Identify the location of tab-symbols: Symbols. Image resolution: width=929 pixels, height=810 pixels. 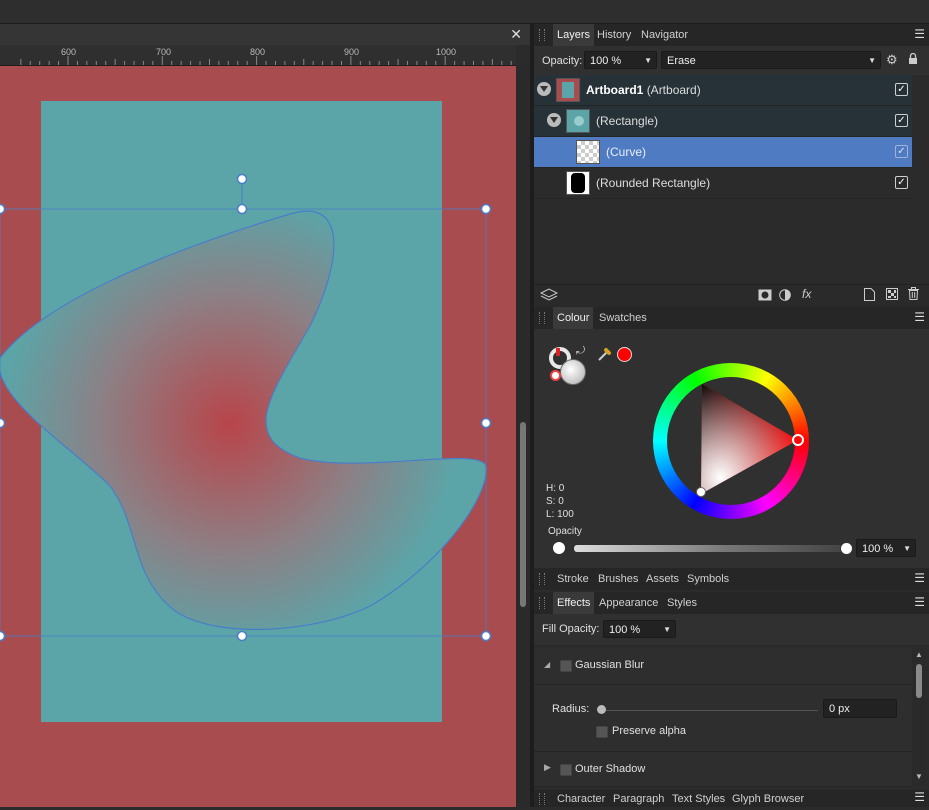
(708, 579).